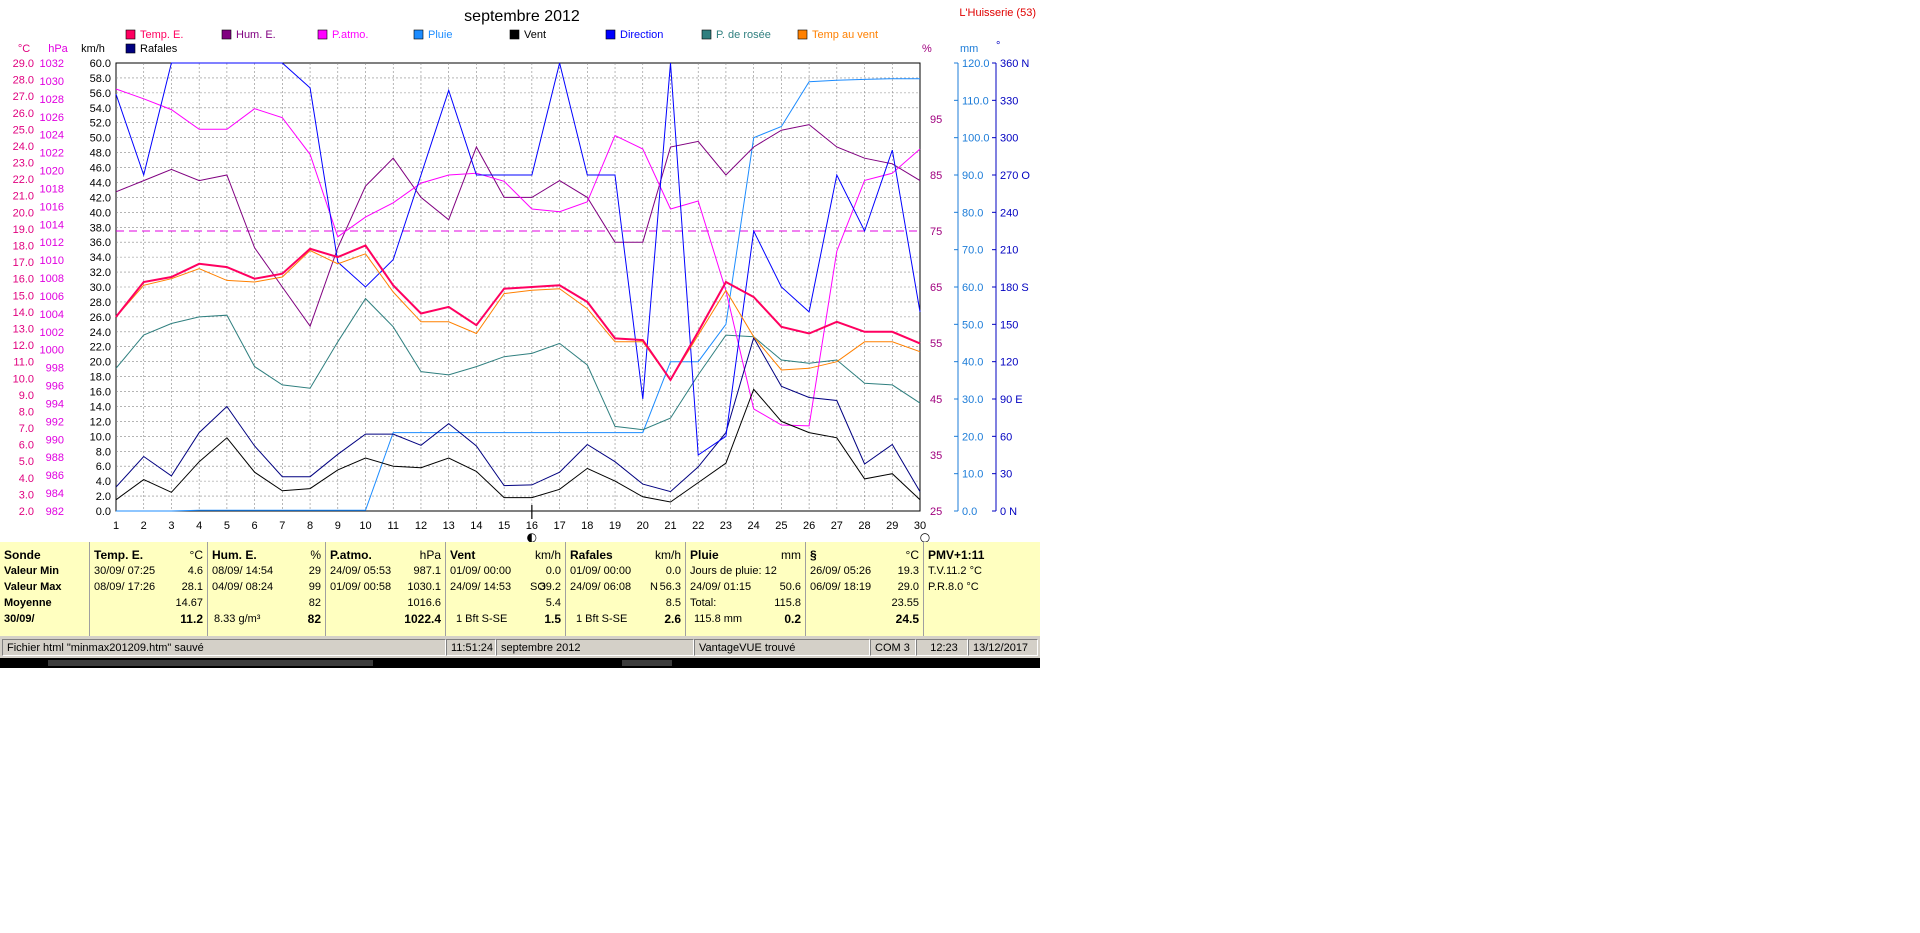 This screenshot has width=1920, height=933. I want to click on vent-min-val: 0.0, so click(553, 571).